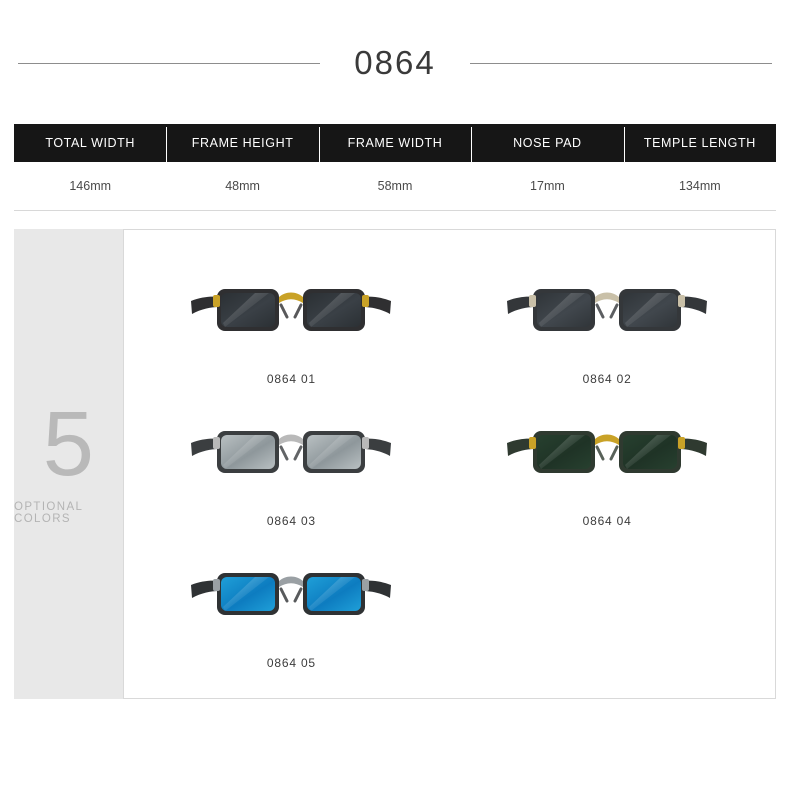 Image resolution: width=790 pixels, height=788 pixels. I want to click on page-title-row: 0864, so click(395, 63).